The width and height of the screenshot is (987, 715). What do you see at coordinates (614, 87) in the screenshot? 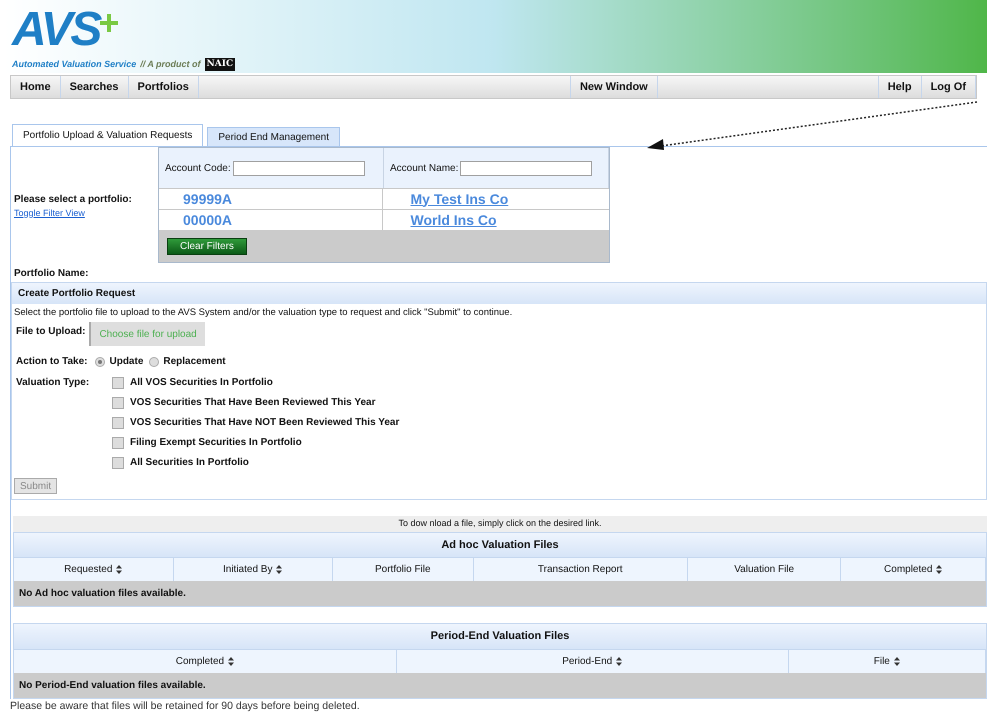
I see `nav-link: New Window` at bounding box center [614, 87].